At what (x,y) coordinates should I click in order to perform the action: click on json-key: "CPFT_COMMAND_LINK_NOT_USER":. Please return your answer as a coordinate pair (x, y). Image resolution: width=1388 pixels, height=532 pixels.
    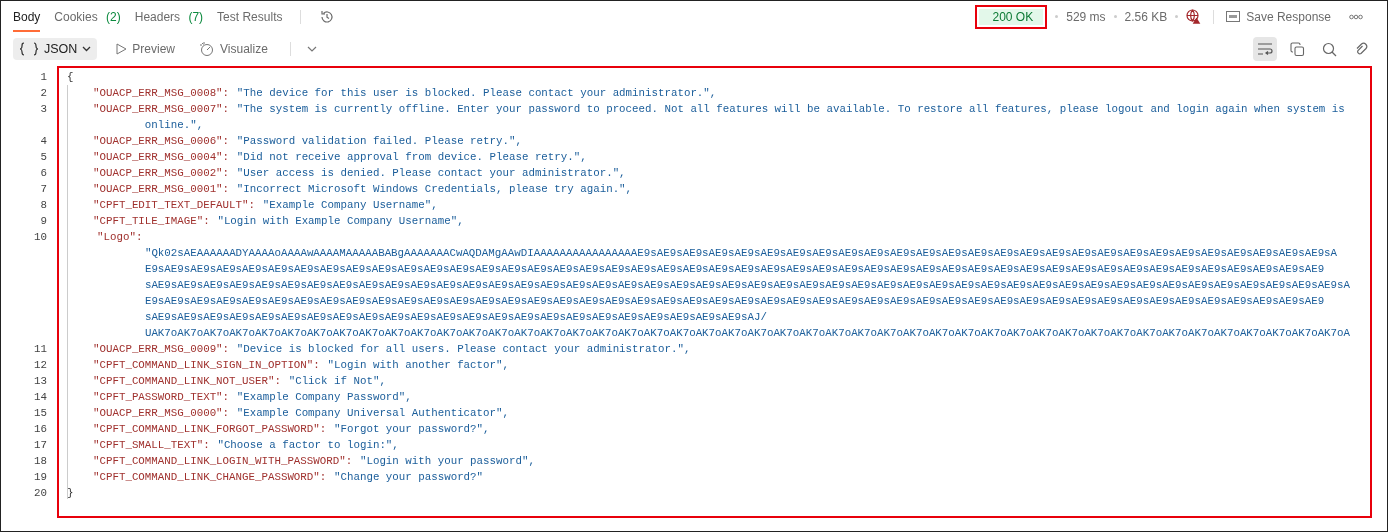
    Looking at the image, I should click on (187, 381).